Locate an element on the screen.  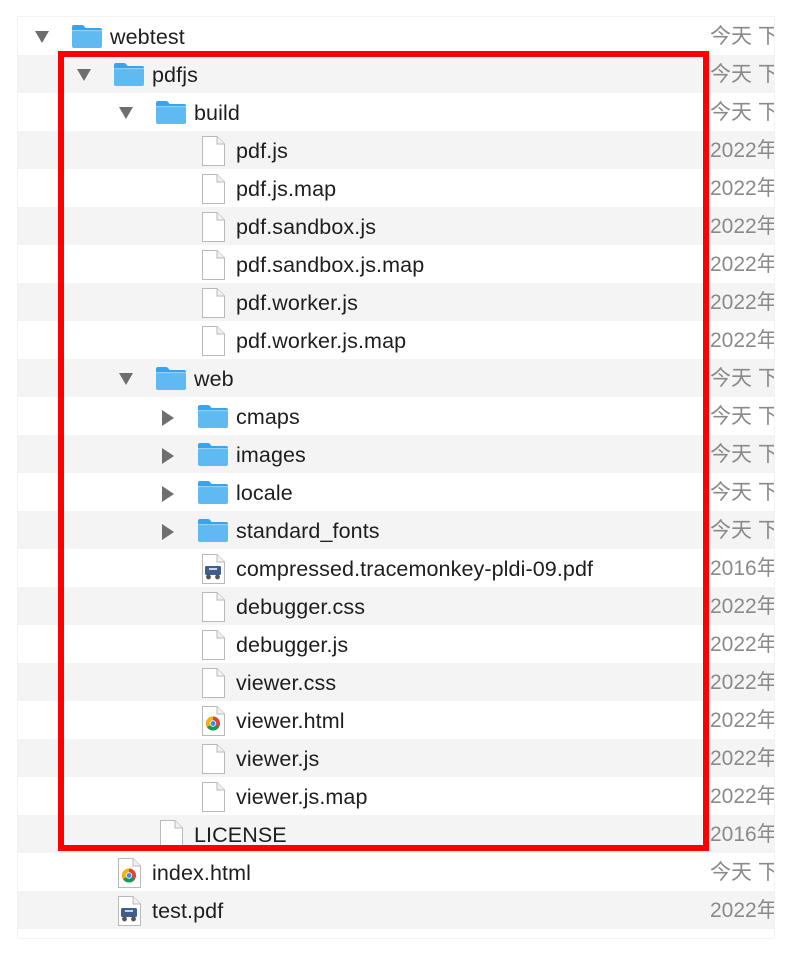
file-name: pdfjs is located at coordinates (175, 75).